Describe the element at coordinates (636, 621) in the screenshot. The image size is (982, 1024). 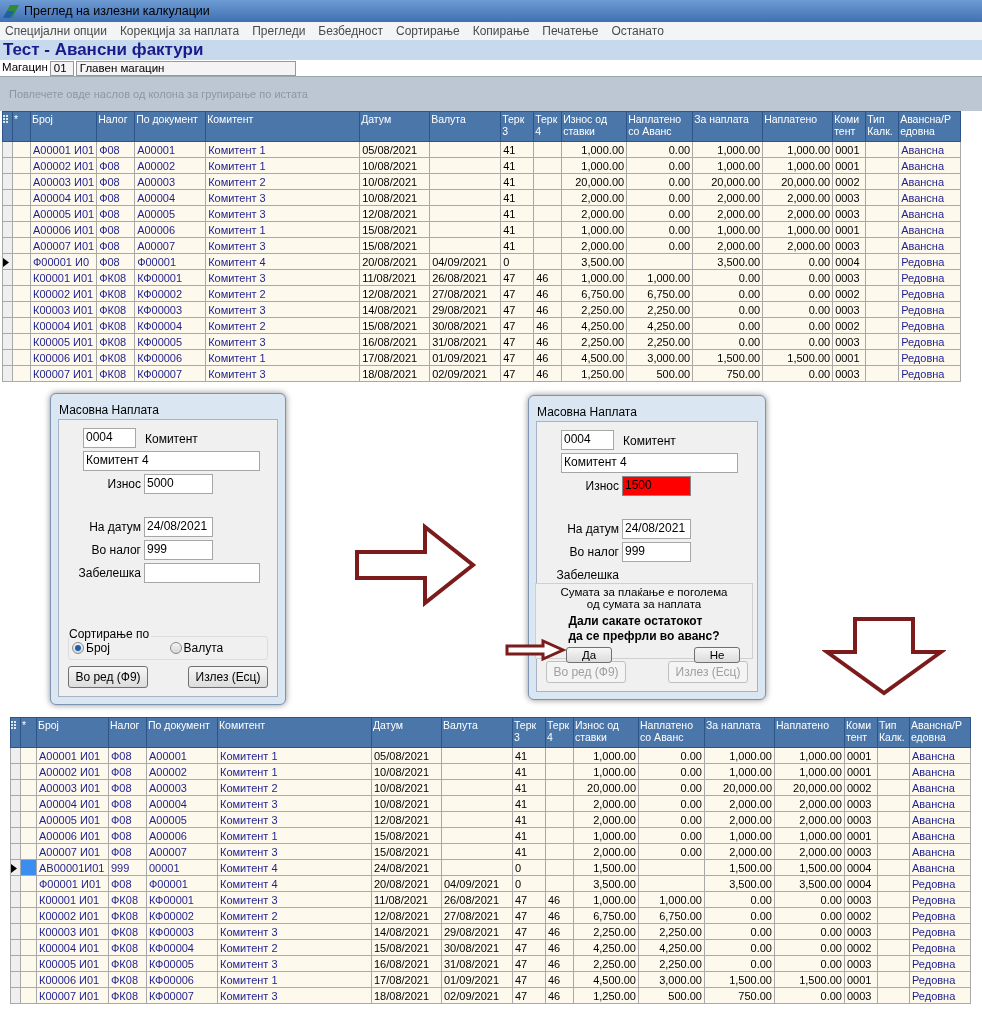
I see `question-text: Дали сакате остатокот` at that location.